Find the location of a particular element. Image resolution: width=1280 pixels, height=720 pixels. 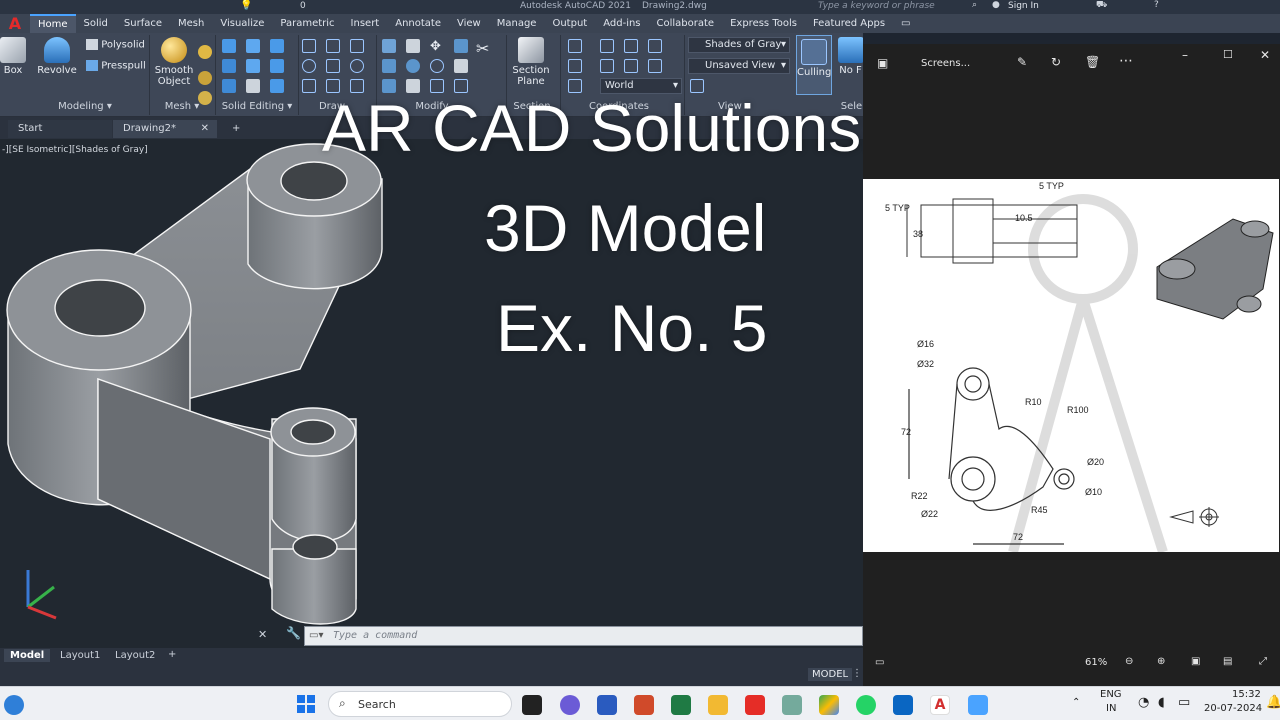

intersect-icon is located at coordinates (277, 46).